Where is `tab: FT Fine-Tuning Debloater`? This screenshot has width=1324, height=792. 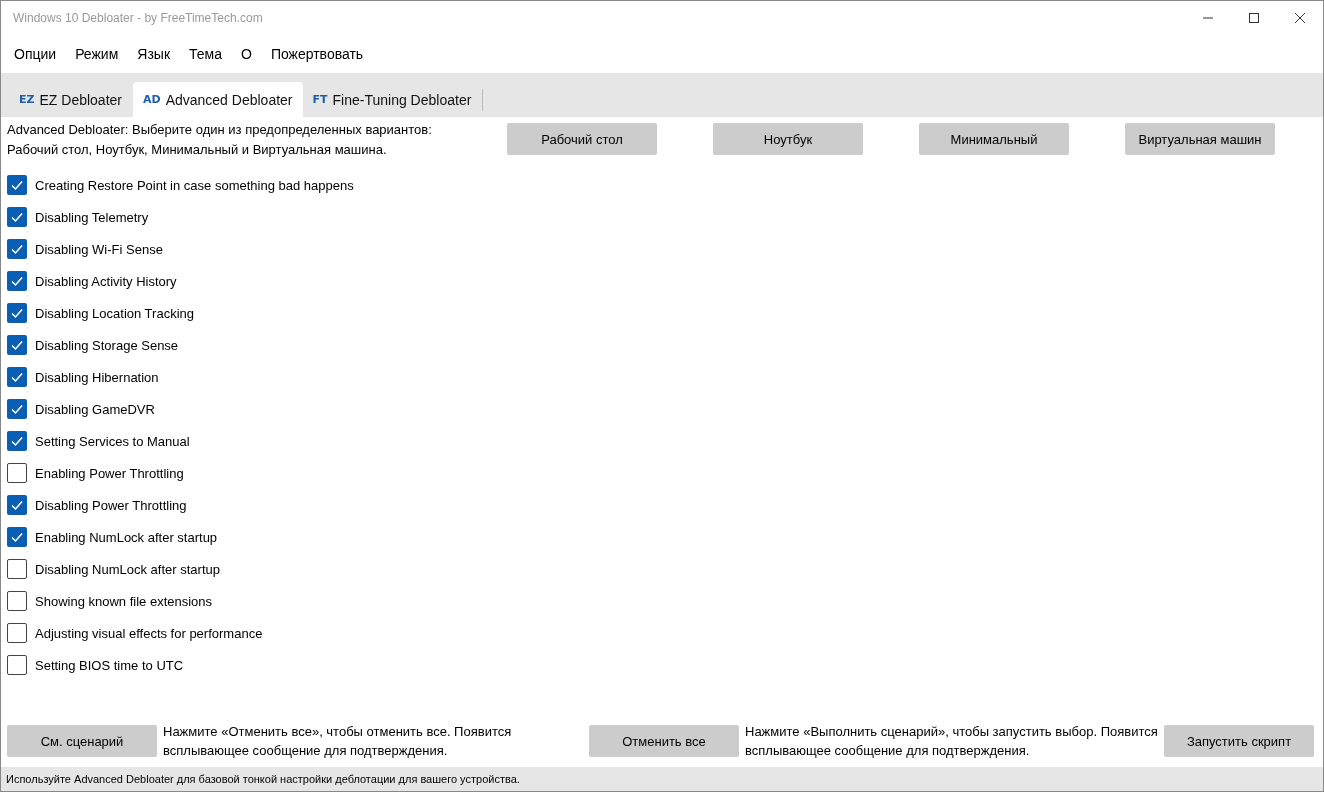 tab: FT Fine-Tuning Debloater is located at coordinates (392, 99).